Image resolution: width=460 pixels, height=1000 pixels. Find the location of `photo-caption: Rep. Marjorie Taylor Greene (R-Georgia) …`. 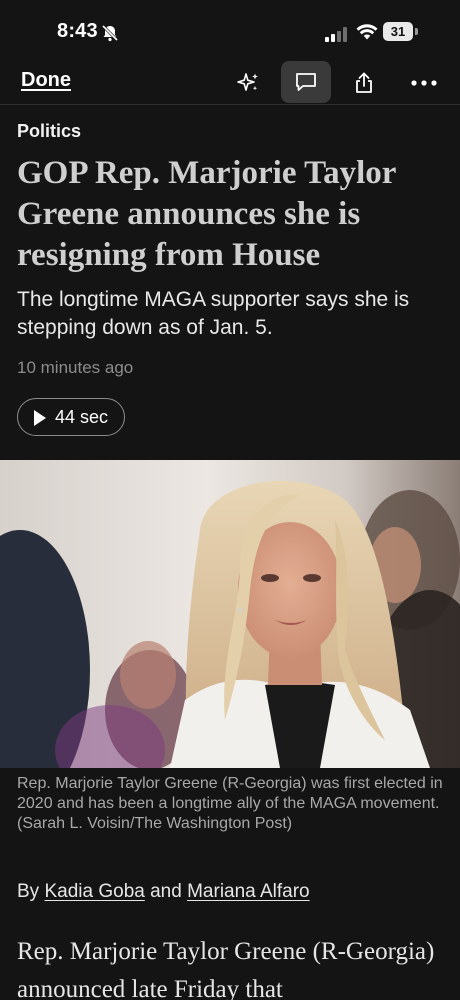

photo-caption: Rep. Marjorie Taylor Greene (R-Georgia) … is located at coordinates (230, 803).